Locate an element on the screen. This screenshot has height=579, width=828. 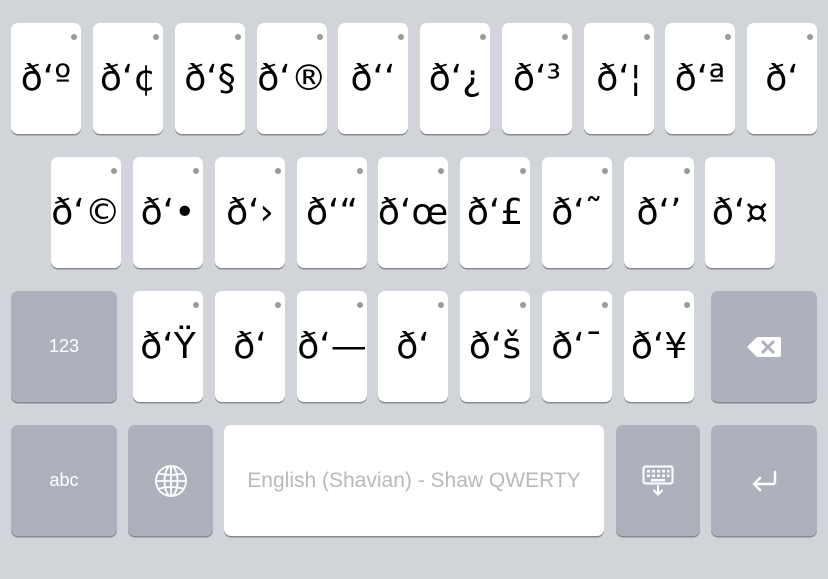
key-row3-7: ð‘¥ is located at coordinates (659, 346).